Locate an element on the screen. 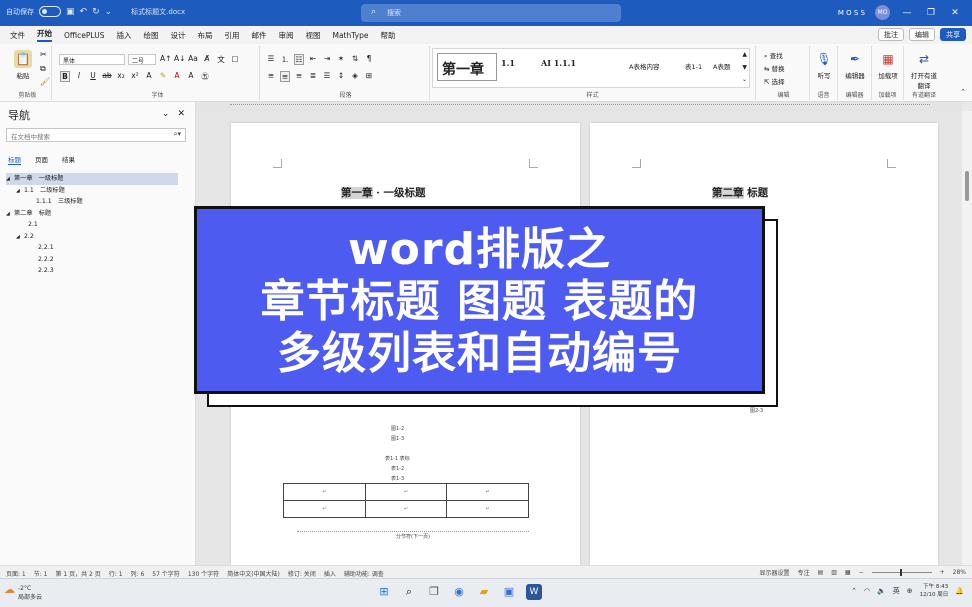 The height and width of the screenshot is (607, 972). zoom-in-icon: + is located at coordinates (942, 572).